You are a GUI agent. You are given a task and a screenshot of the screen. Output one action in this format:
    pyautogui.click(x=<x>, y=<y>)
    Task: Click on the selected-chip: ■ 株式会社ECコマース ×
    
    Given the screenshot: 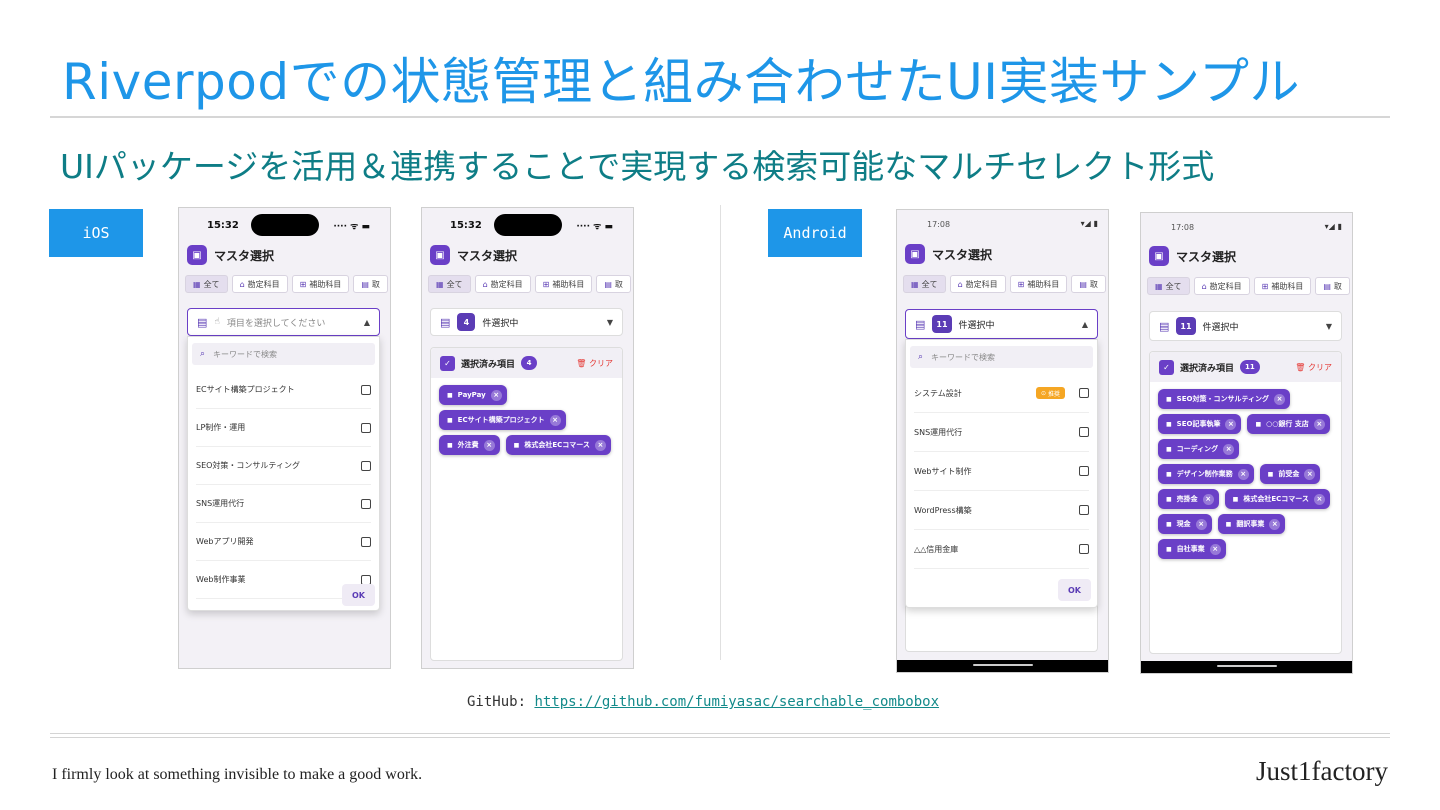 What is the action you would take?
    pyautogui.click(x=1277, y=499)
    